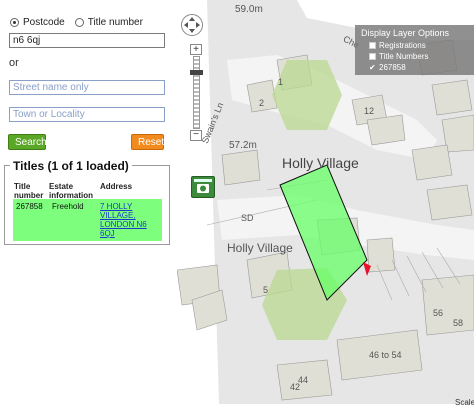 The height and width of the screenshot is (407, 474). What do you see at coordinates (29, 206) in the screenshot?
I see `title-number-cell: 267858` at bounding box center [29, 206].